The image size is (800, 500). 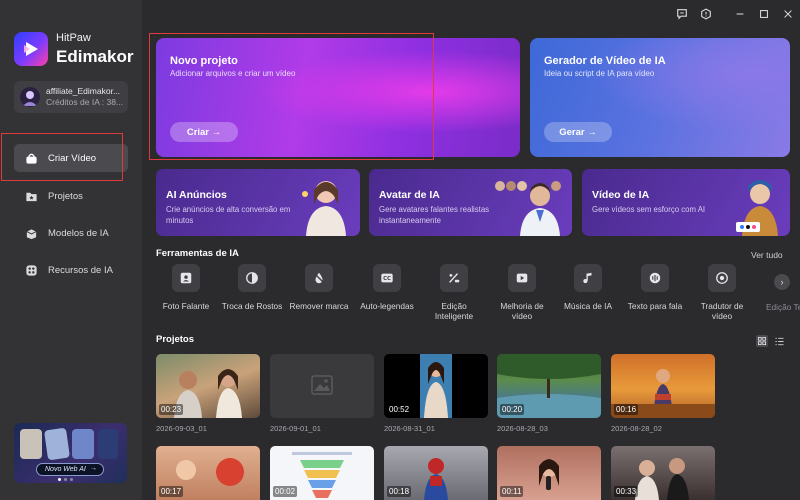 I want to click on duration-label: 00:52, so click(x=399, y=409).